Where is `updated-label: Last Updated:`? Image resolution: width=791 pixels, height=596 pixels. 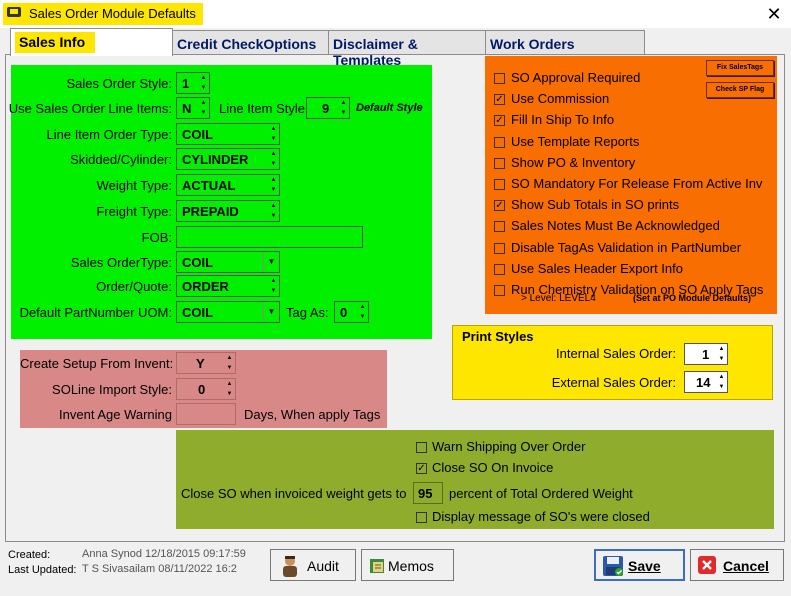
updated-label: Last Updated: is located at coordinates (42, 570).